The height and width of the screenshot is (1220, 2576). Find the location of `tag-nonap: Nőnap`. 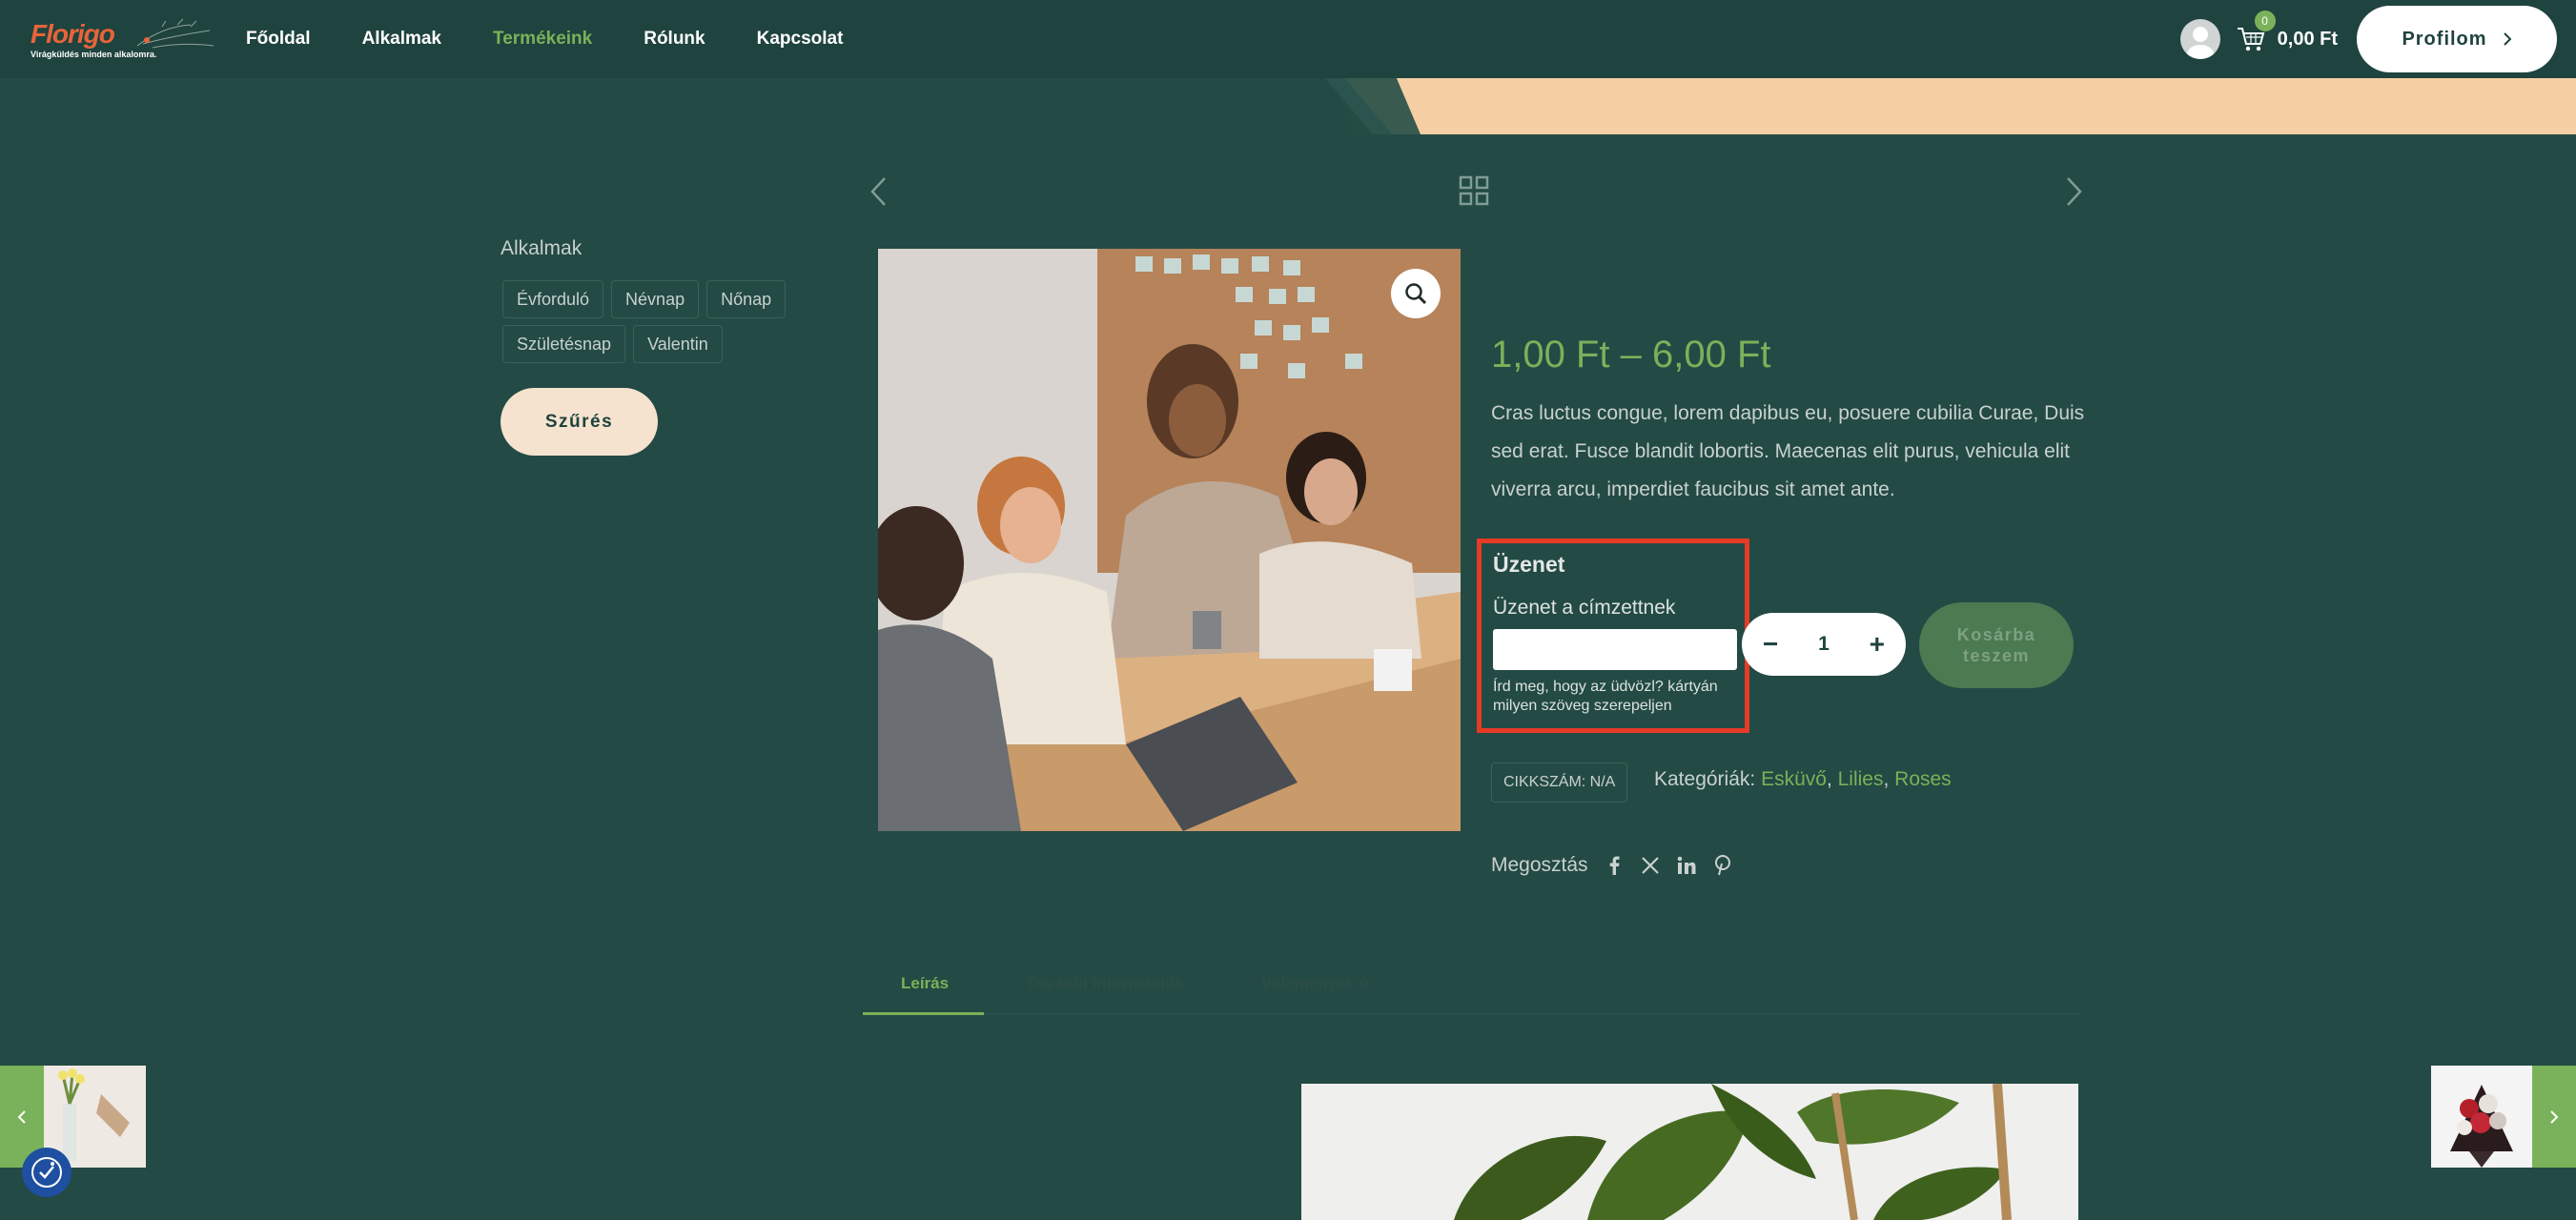

tag-nonap: Nőnap is located at coordinates (747, 299).